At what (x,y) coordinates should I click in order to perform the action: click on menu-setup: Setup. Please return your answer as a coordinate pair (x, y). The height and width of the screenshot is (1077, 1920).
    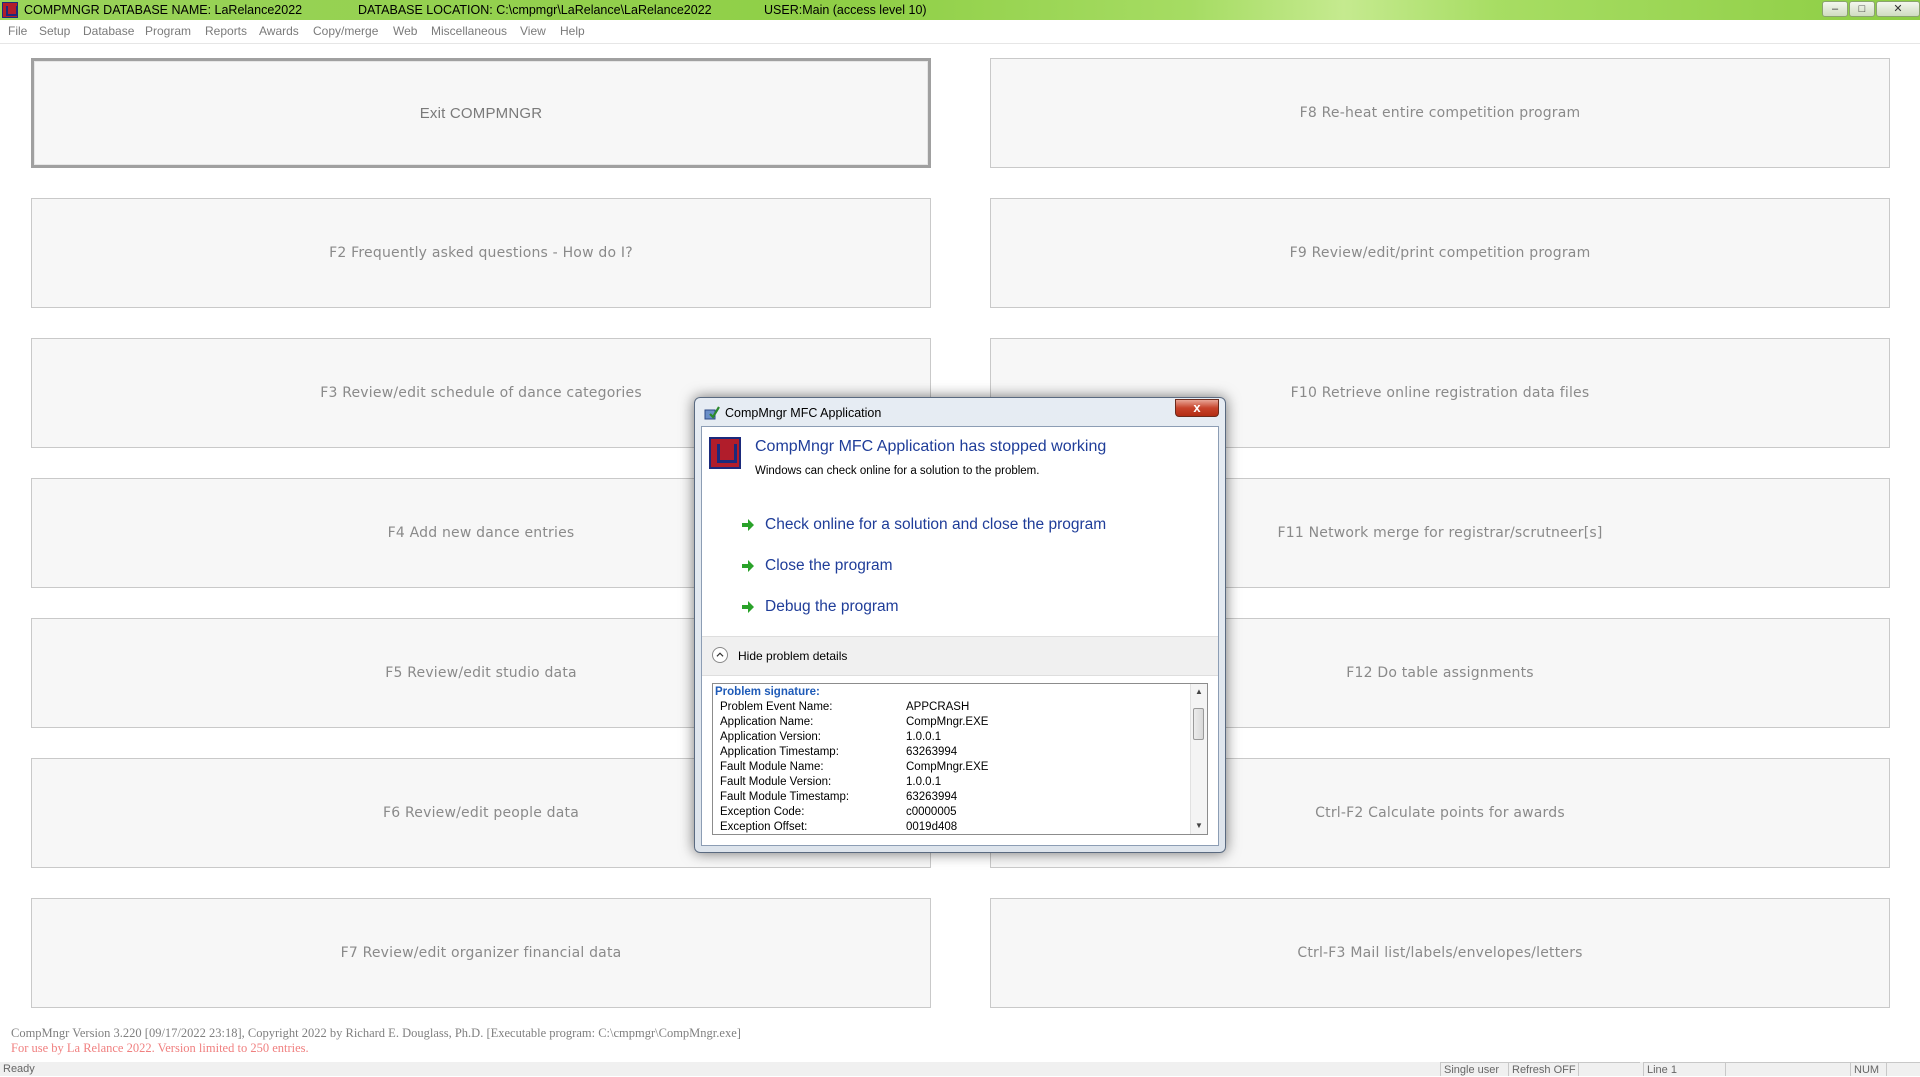
    Looking at the image, I should click on (54, 31).